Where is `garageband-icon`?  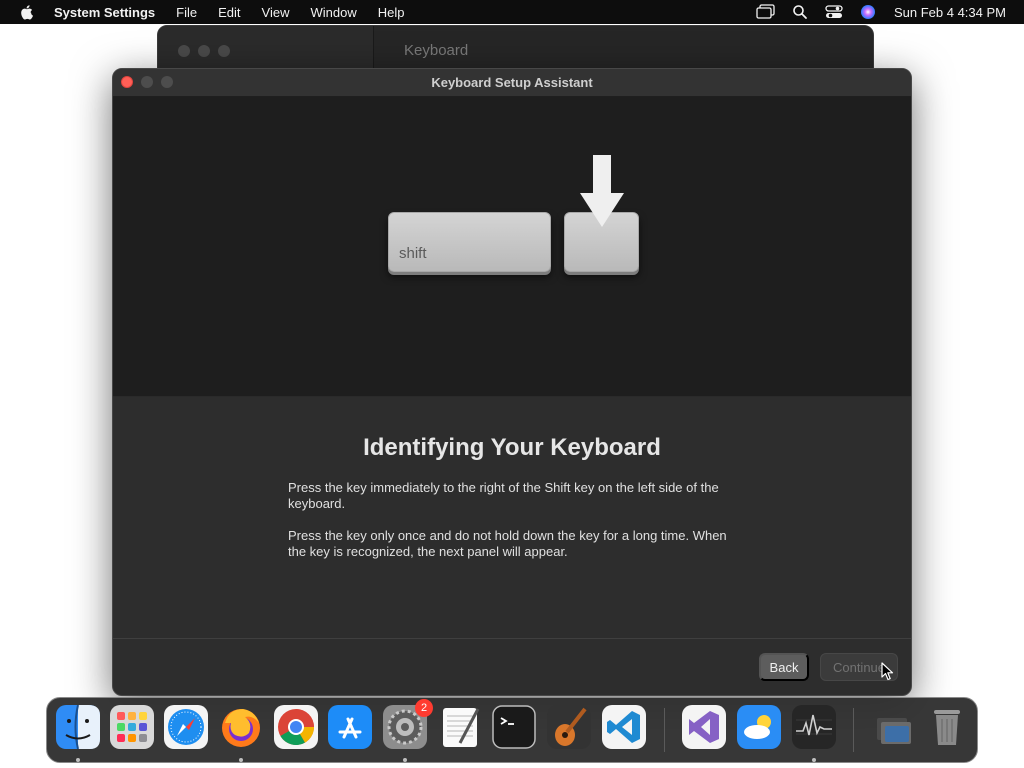 garageband-icon is located at coordinates (569, 727).